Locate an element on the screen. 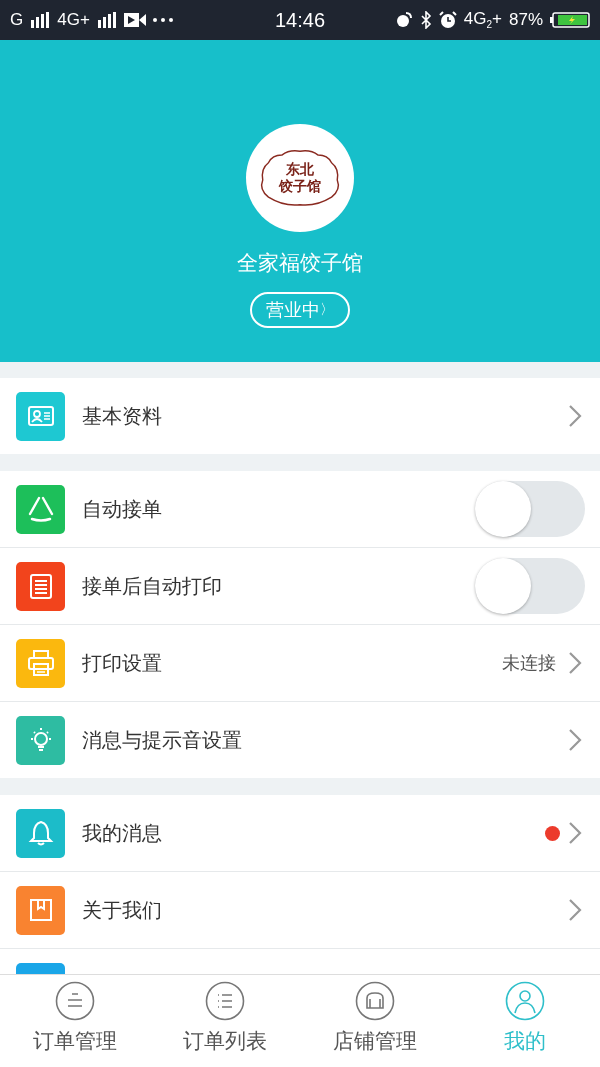 This screenshot has height=1067, width=600. row-label: 我的消息 is located at coordinates (122, 833).